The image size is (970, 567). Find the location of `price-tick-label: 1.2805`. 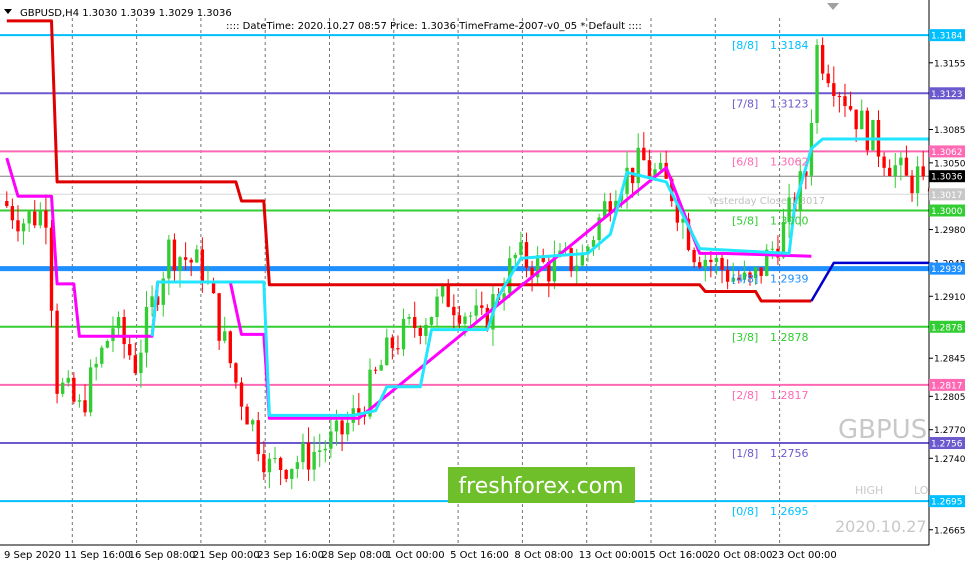

price-tick-label: 1.2805 is located at coordinates (950, 398).